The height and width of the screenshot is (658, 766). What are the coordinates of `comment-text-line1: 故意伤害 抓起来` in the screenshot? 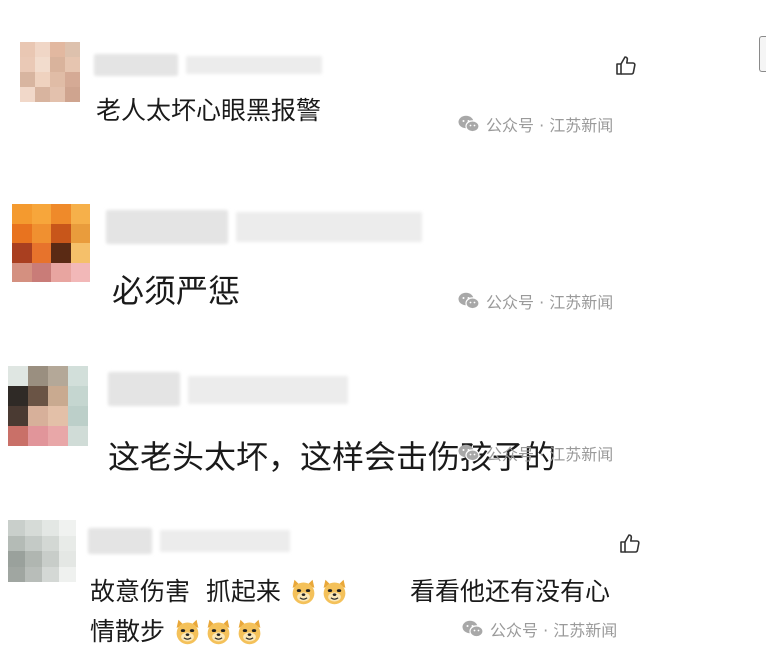 It's located at (220, 590).